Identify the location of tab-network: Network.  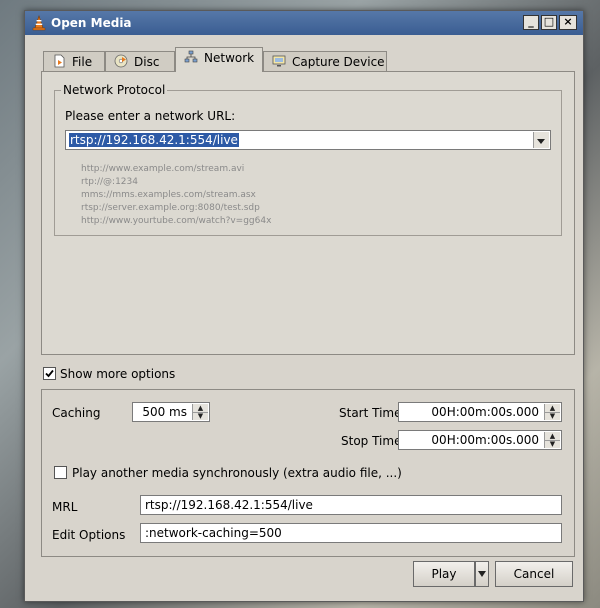
(219, 59).